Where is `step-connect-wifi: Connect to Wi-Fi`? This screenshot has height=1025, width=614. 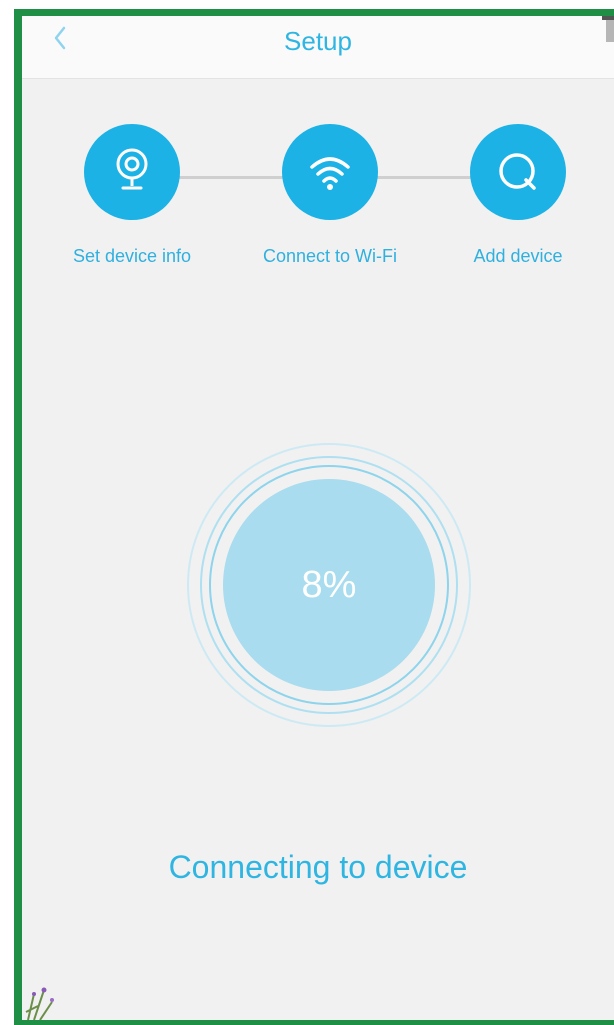 step-connect-wifi: Connect to Wi-Fi is located at coordinates (330, 195).